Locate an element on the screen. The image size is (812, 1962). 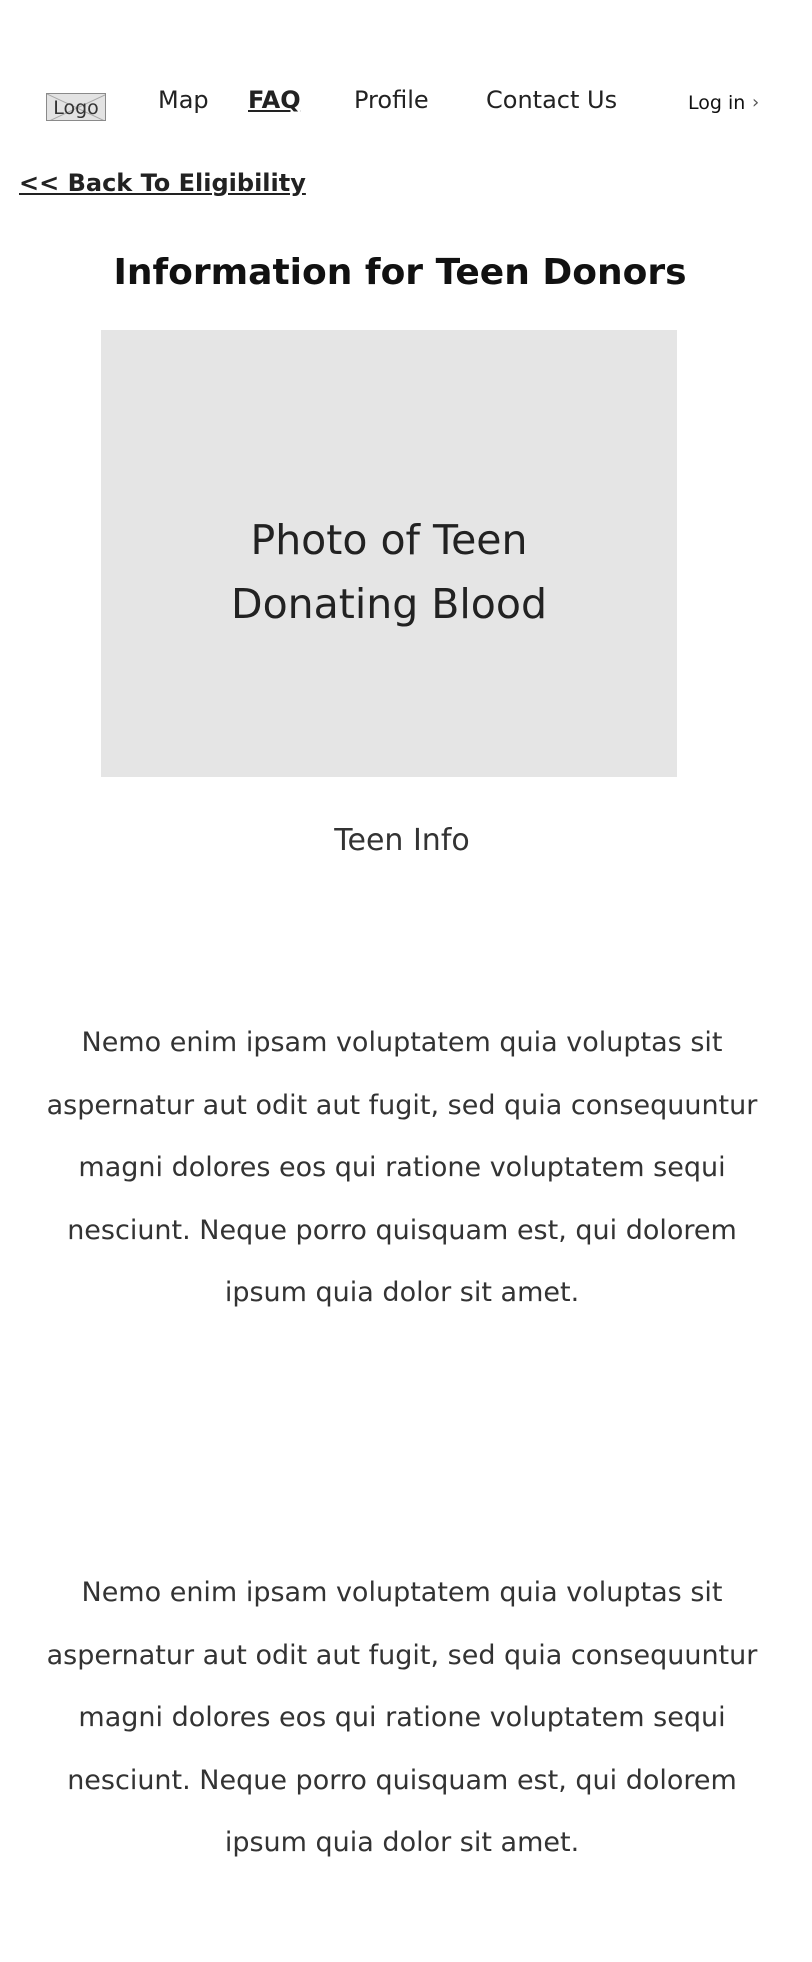
logo-label: Logo is located at coordinates (76, 108).